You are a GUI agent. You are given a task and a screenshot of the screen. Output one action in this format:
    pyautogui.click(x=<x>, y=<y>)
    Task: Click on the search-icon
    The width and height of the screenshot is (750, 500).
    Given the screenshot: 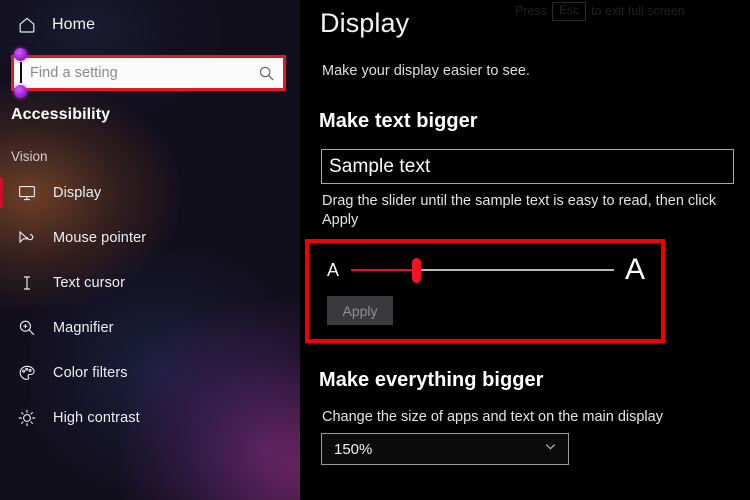 What is the action you would take?
    pyautogui.click(x=266, y=73)
    